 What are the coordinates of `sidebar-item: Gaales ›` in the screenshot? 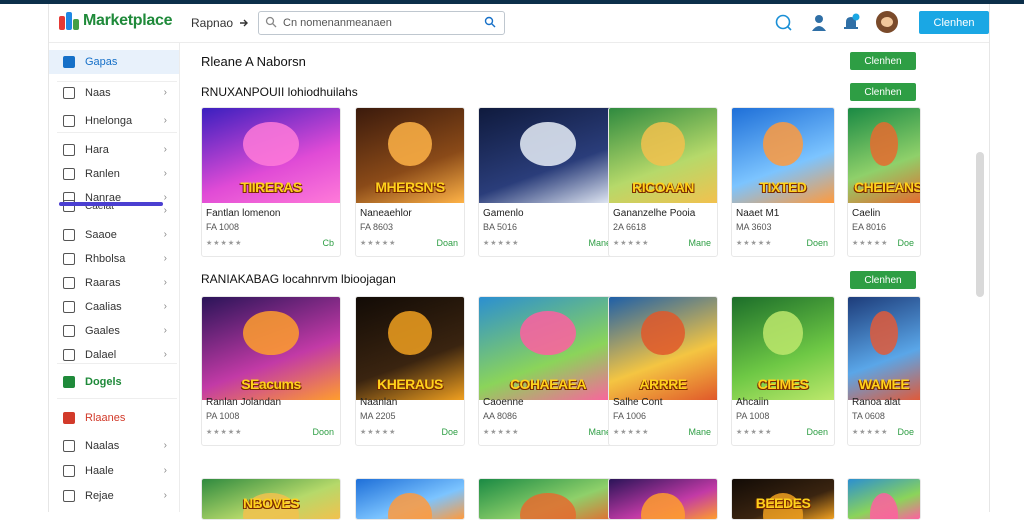 It's located at (114, 331).